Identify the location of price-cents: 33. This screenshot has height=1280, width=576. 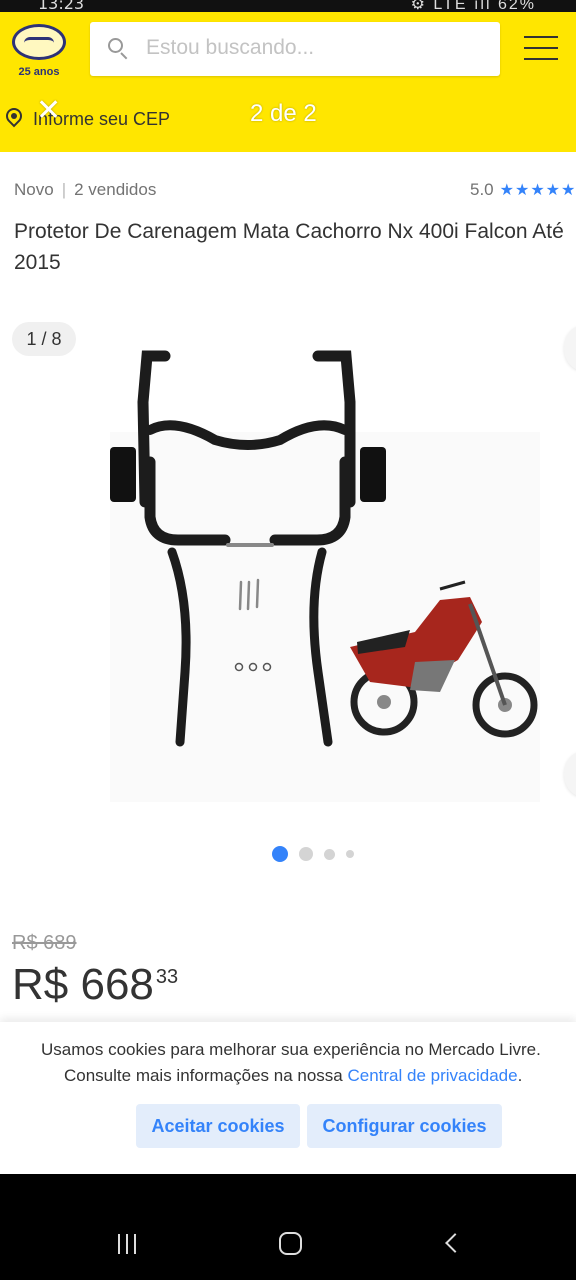
(167, 977).